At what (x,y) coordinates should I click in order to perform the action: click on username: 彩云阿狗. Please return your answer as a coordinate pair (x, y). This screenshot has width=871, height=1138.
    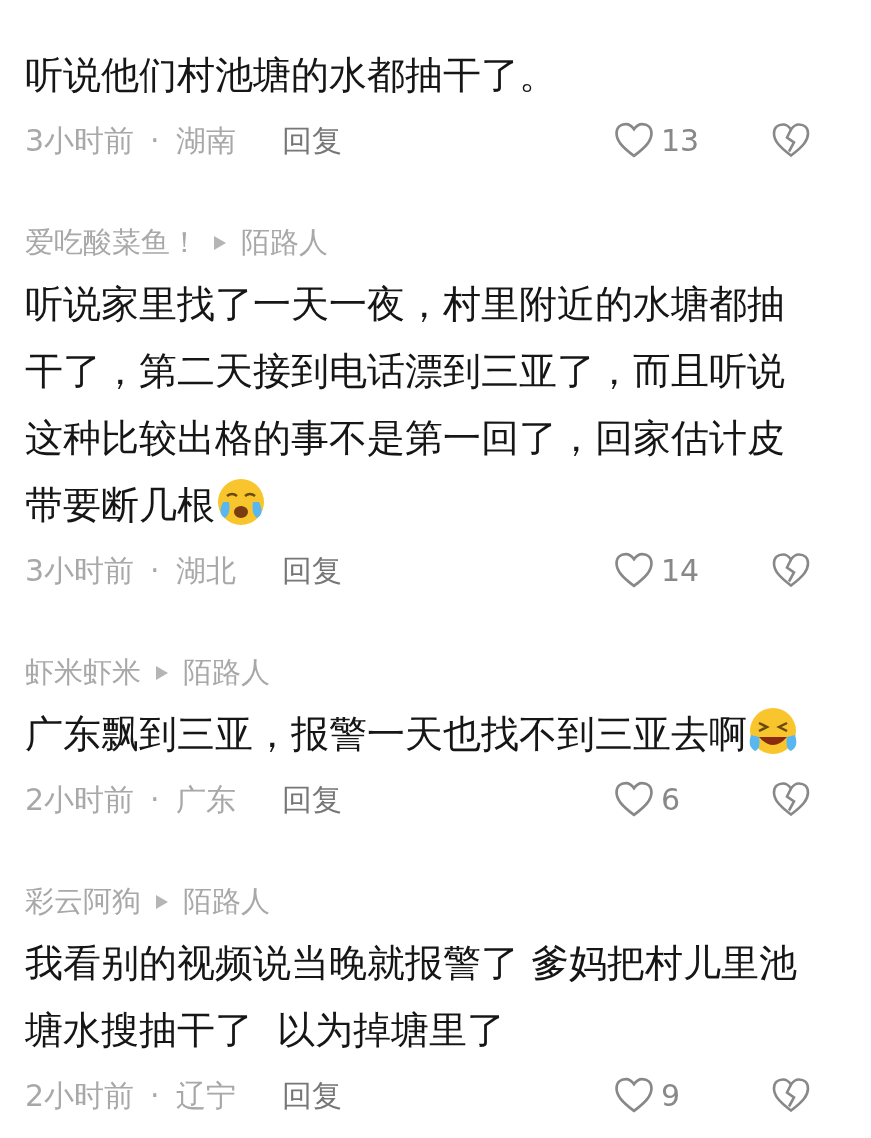
    Looking at the image, I should click on (83, 902).